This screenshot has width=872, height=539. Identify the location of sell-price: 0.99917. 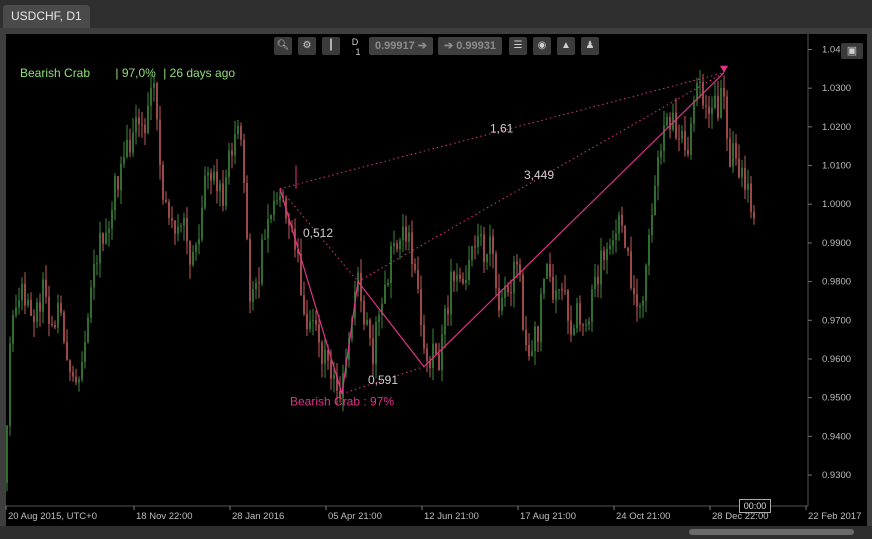
(394, 46).